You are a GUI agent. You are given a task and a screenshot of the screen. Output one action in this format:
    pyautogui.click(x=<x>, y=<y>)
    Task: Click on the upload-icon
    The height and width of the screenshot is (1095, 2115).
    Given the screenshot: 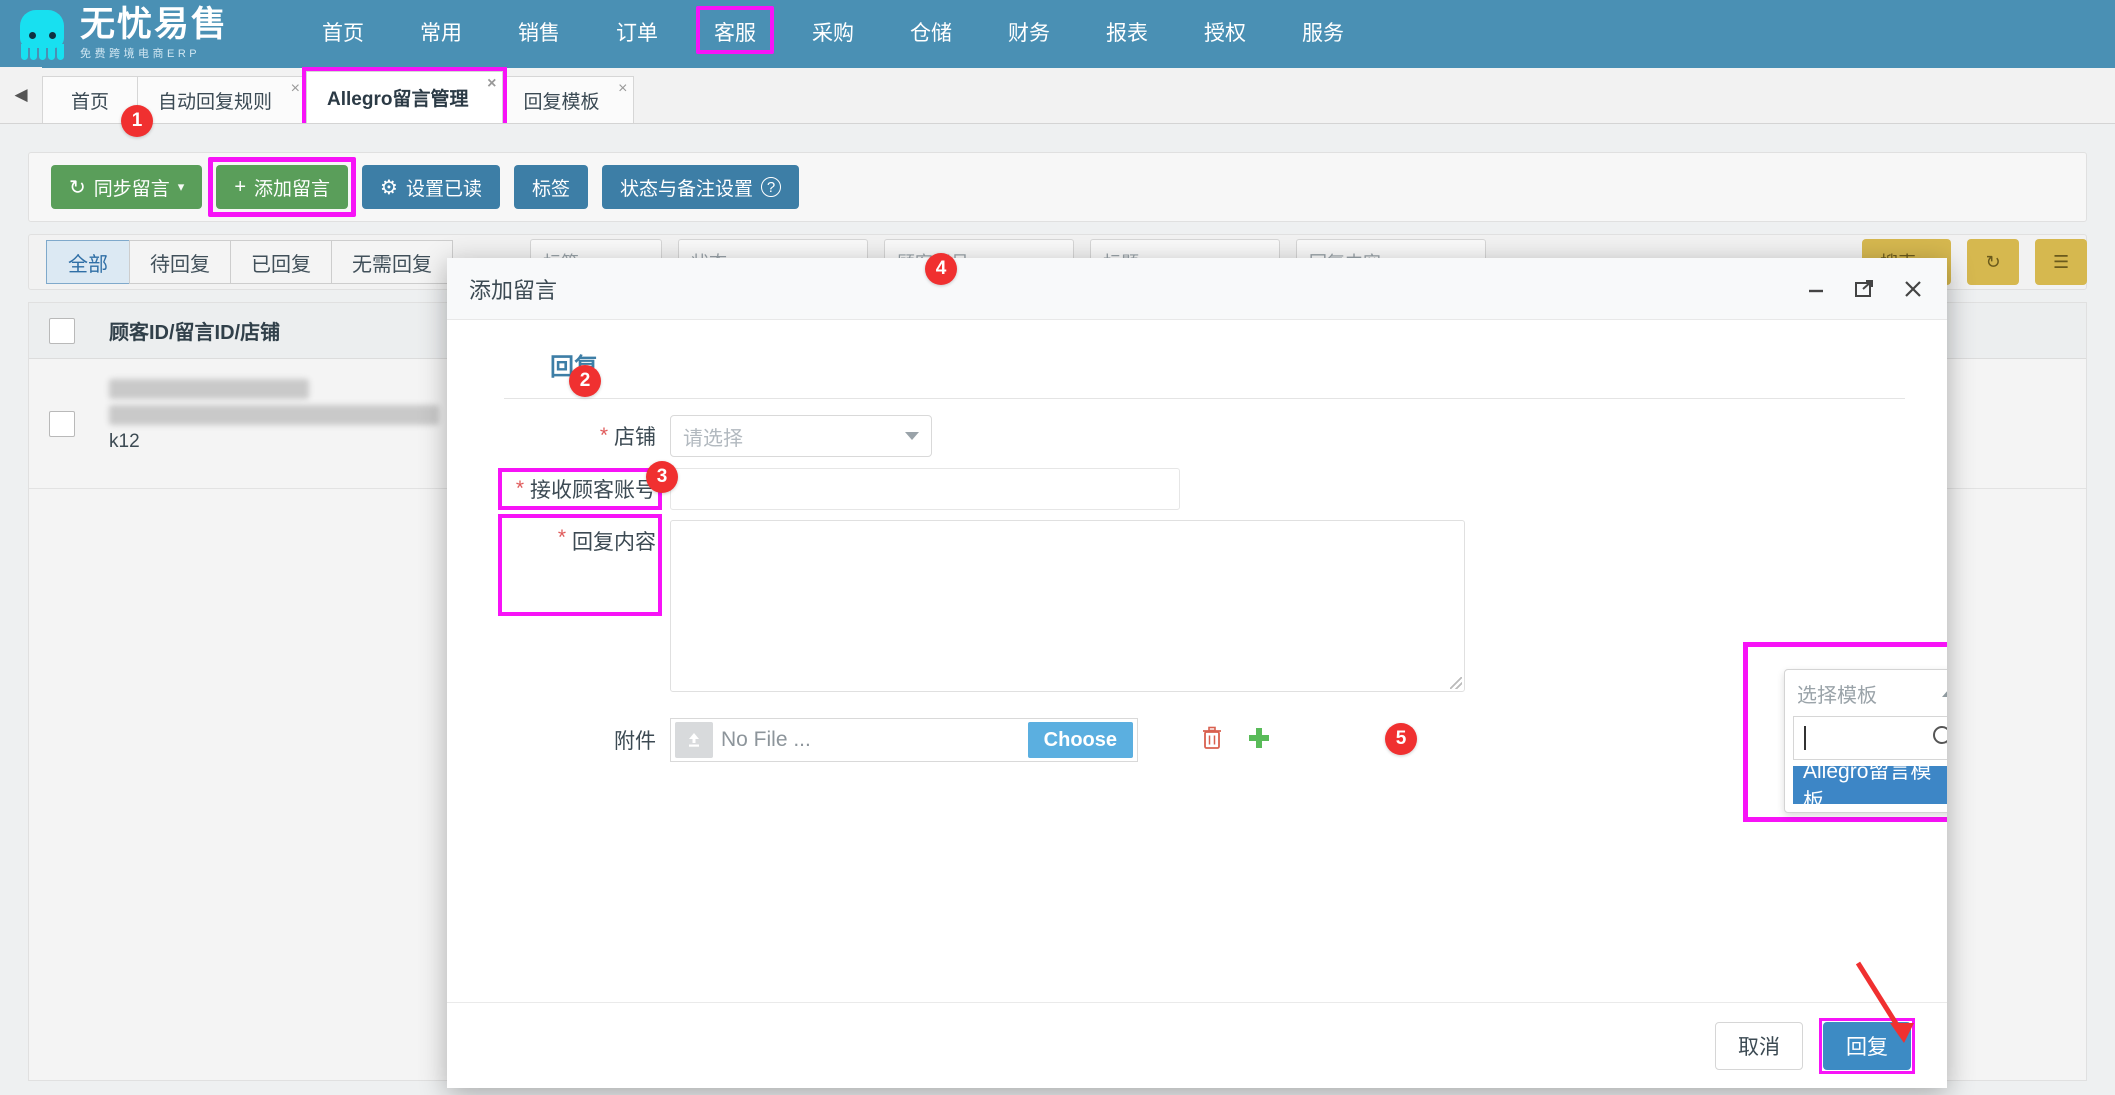 What is the action you would take?
    pyautogui.click(x=694, y=740)
    